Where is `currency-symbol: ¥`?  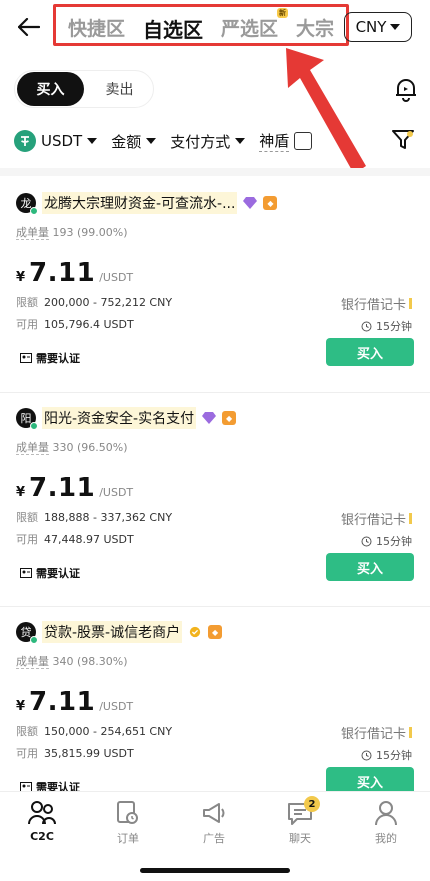
currency-symbol: ¥ is located at coordinates (21, 492).